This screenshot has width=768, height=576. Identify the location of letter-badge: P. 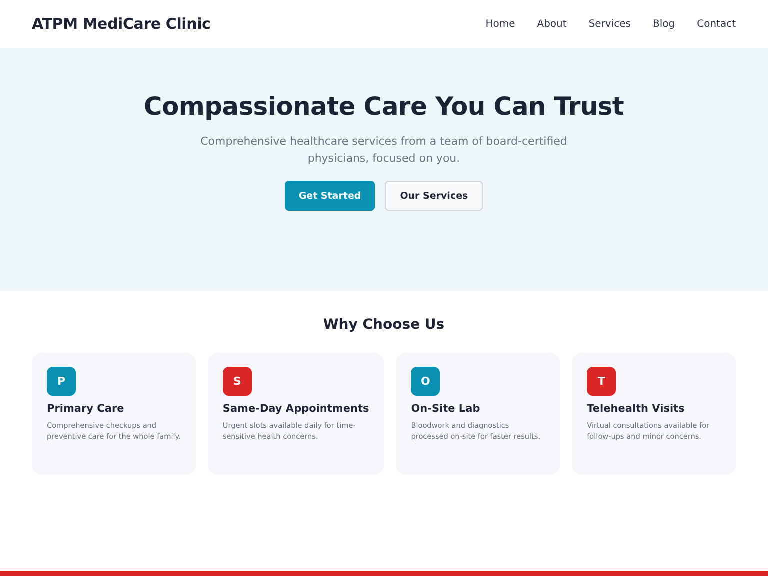
(61, 381).